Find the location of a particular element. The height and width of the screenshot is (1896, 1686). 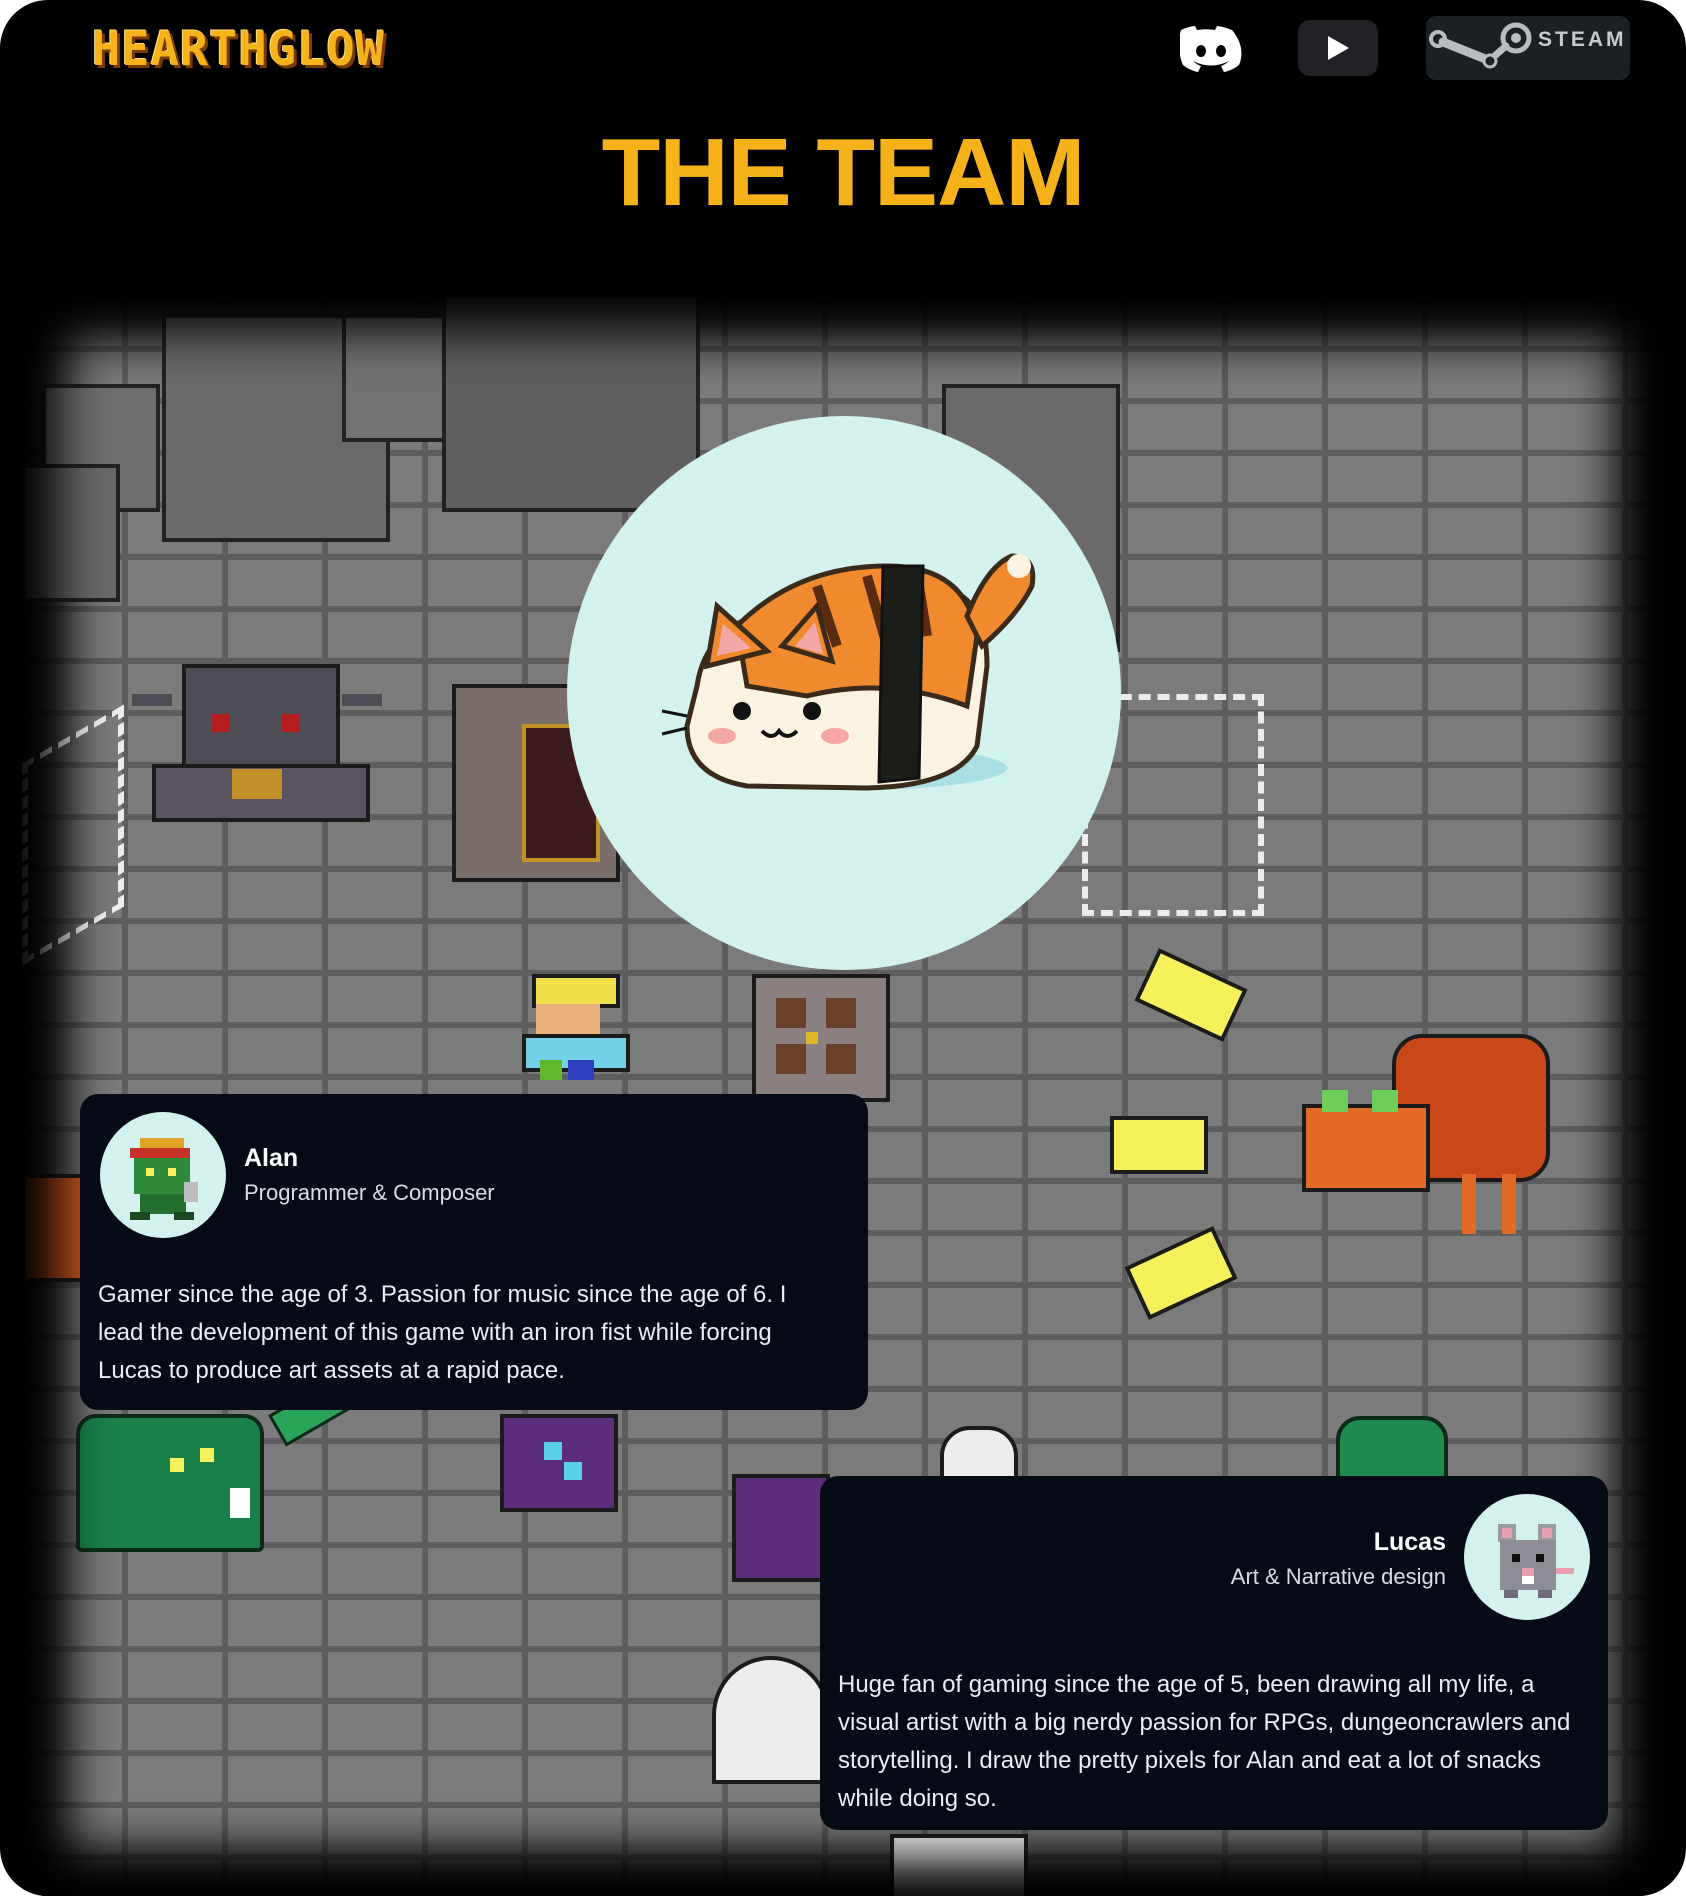

member-name: Alan is located at coordinates (271, 1158).